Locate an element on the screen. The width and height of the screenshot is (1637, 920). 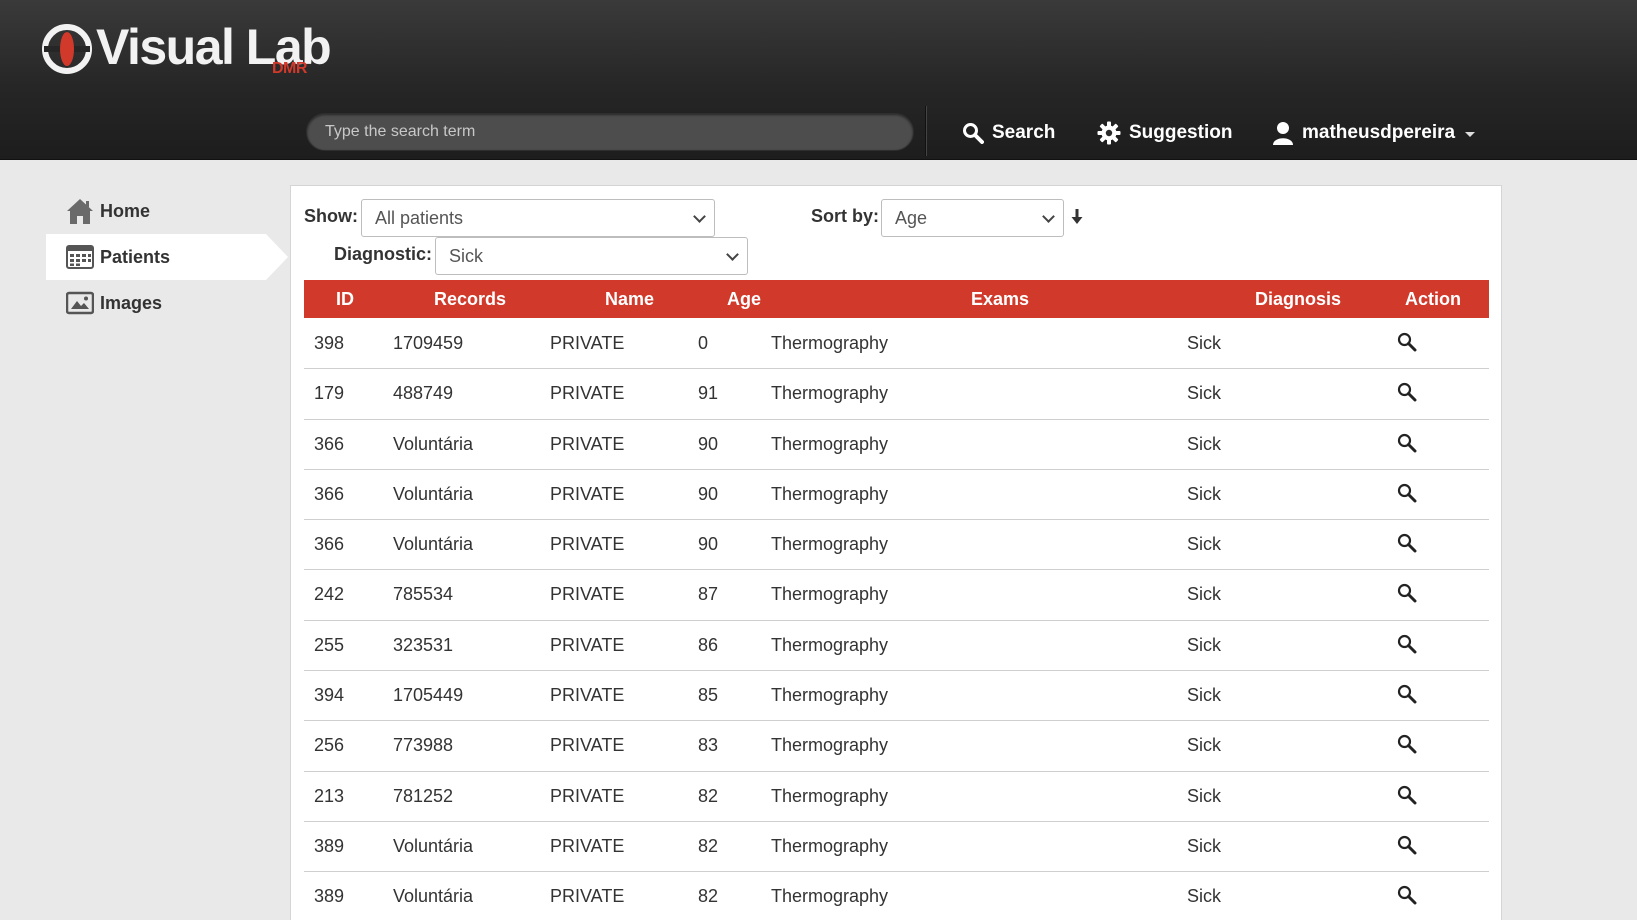
table-row: 394 1705449 PRIVATE 85 Thermography Sick is located at coordinates (896, 696).